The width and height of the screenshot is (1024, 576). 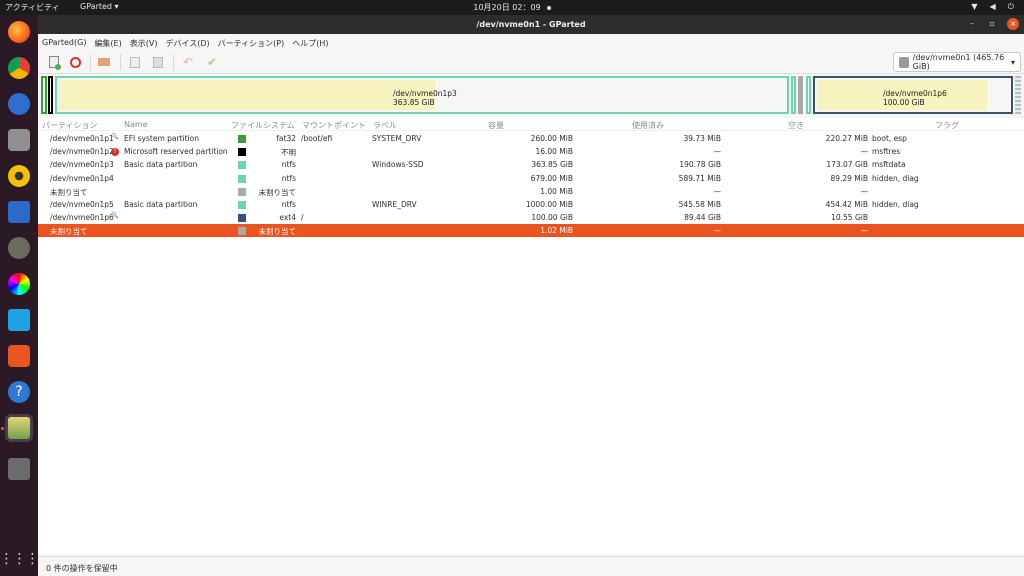 I want to click on warning-icon: !, so click(x=115, y=151).